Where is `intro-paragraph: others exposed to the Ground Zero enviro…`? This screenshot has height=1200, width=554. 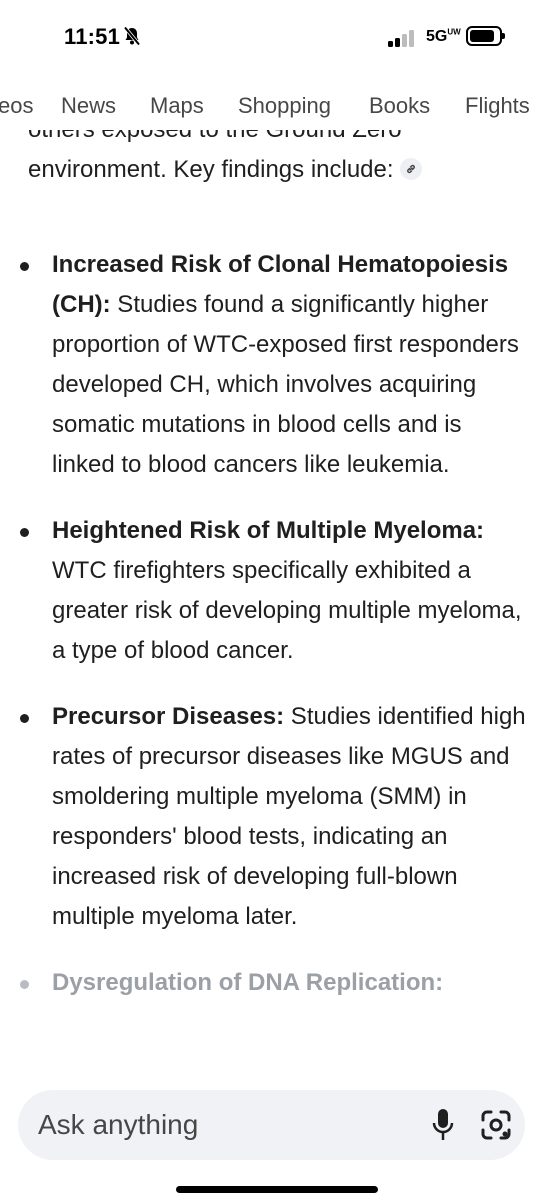
intro-paragraph: others exposed to the Ground Zero enviro… is located at coordinates (278, 160).